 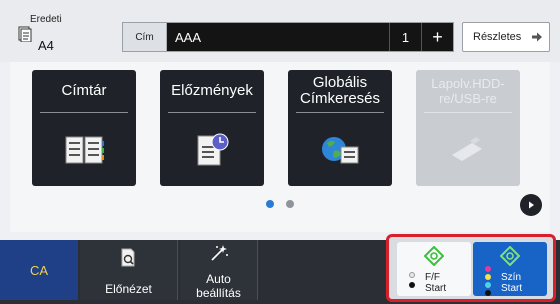 What do you see at coordinates (432, 277) in the screenshot?
I see `bw-start-label-line1: F/F` at bounding box center [432, 277].